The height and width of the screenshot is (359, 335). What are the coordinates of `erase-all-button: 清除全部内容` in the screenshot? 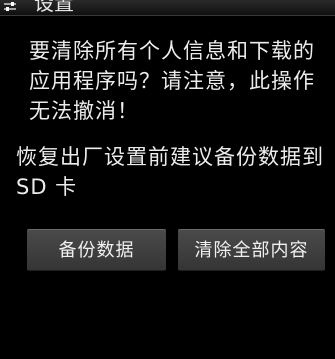 It's located at (251, 250).